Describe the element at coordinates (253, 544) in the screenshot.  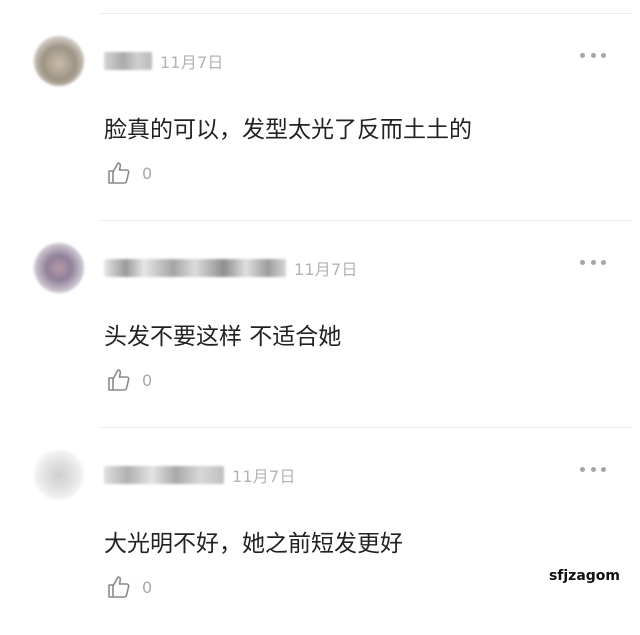
I see `comment-text: 大光明不好，她之前短发更好` at that location.